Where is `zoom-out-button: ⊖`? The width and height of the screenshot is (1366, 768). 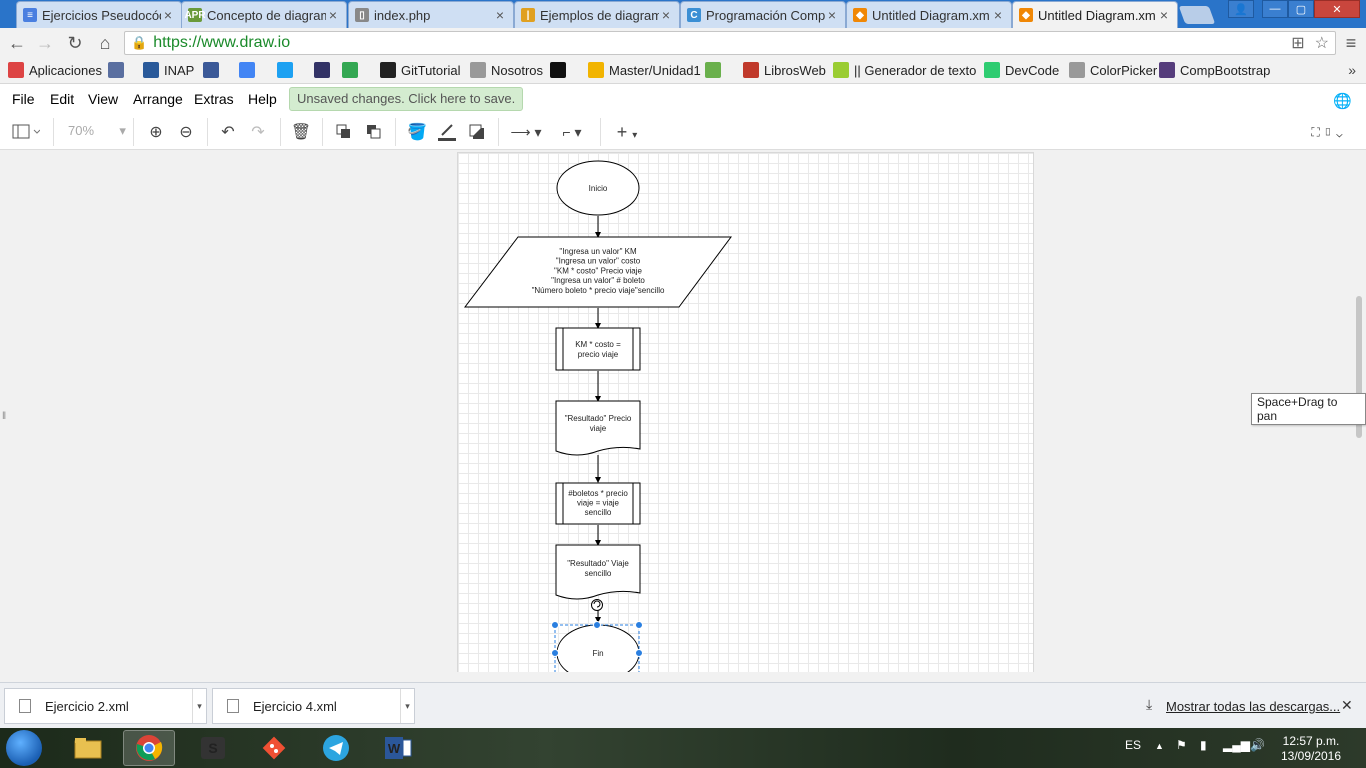
zoom-out-button: ⊖ is located at coordinates (186, 132).